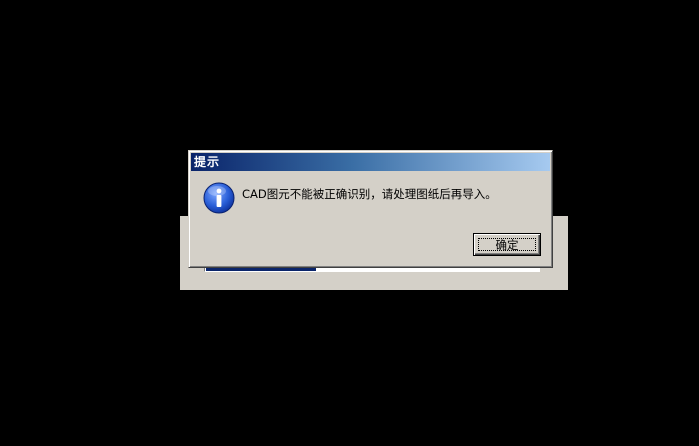 Image resolution: width=699 pixels, height=446 pixels. I want to click on ok-button: 确定, so click(507, 244).